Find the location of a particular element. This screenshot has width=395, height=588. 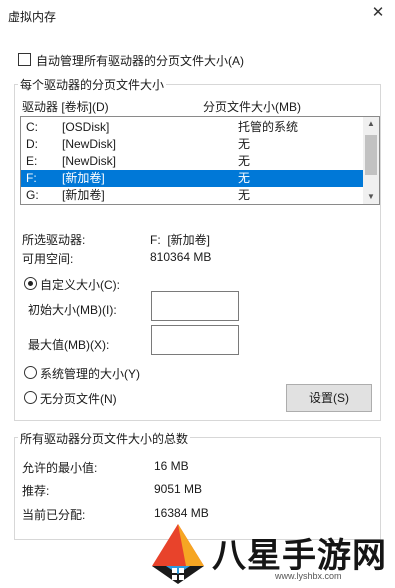

system-managed-label: 系统管理的大小(Y) is located at coordinates (90, 373).